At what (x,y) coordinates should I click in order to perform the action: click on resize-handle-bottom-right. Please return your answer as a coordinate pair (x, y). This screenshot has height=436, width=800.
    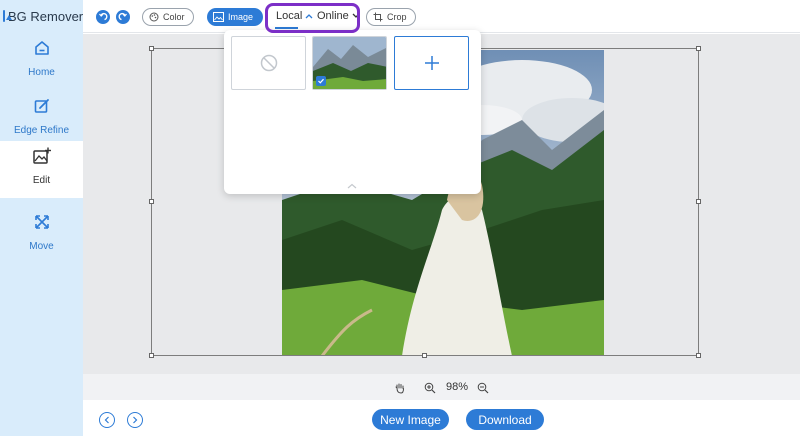
    Looking at the image, I should click on (698, 355).